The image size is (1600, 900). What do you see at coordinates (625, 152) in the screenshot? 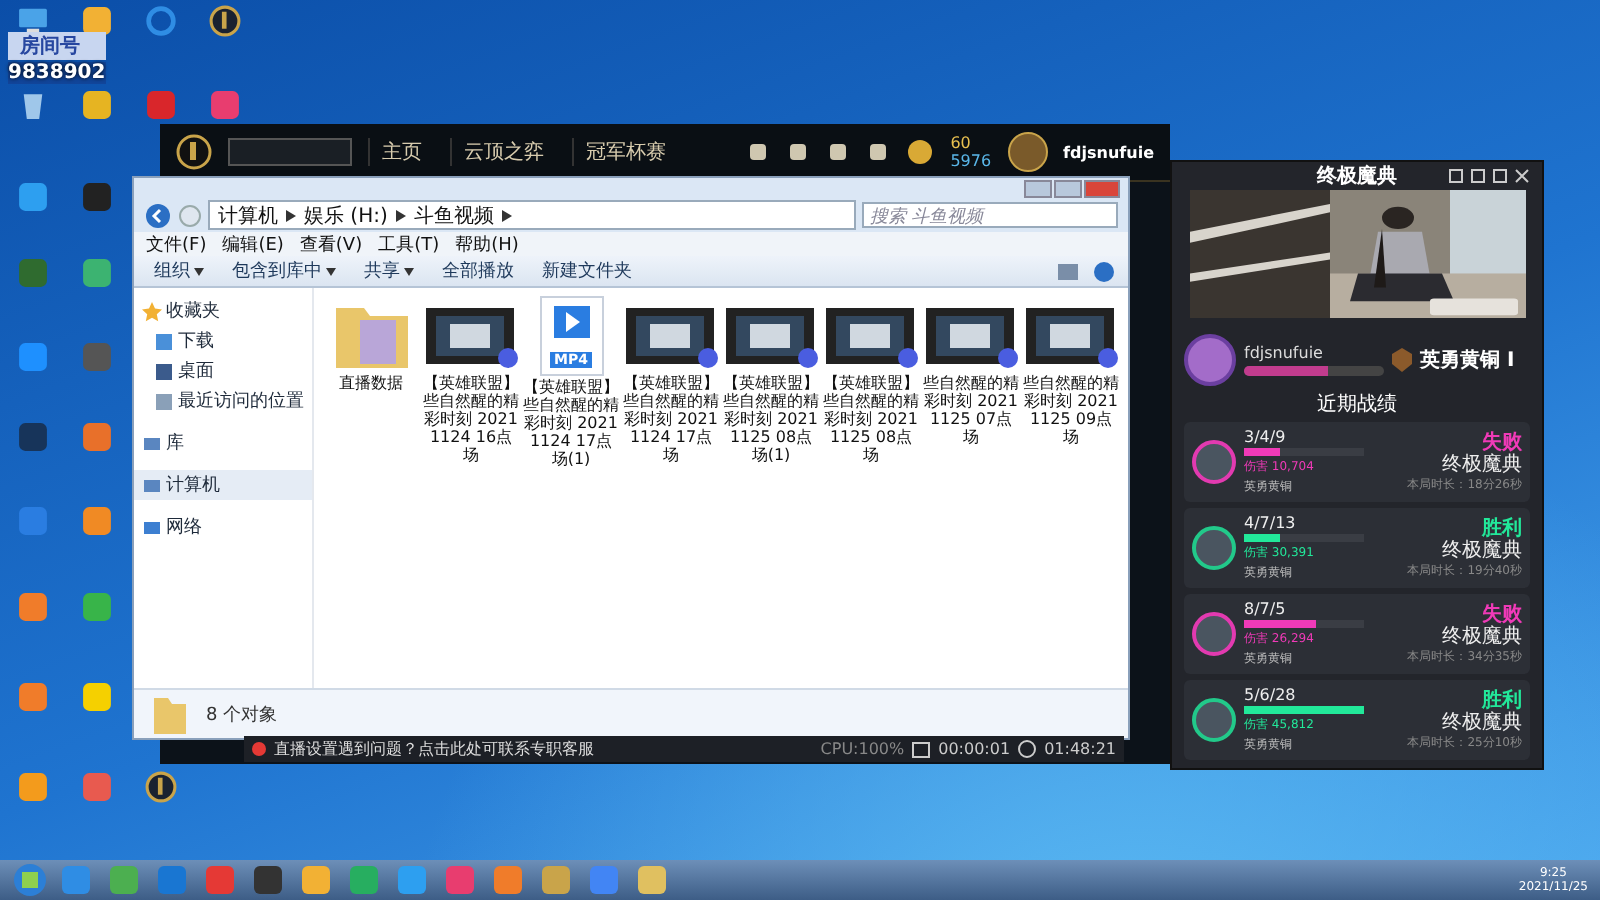
I see `nav-tab: 冠军杯赛` at bounding box center [625, 152].